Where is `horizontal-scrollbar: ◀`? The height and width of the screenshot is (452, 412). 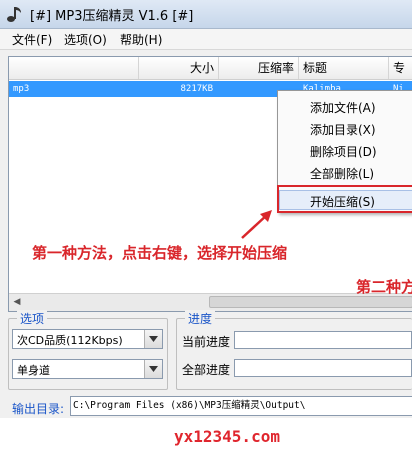
horizontal-scrollbar: ◀ is located at coordinates (210, 302).